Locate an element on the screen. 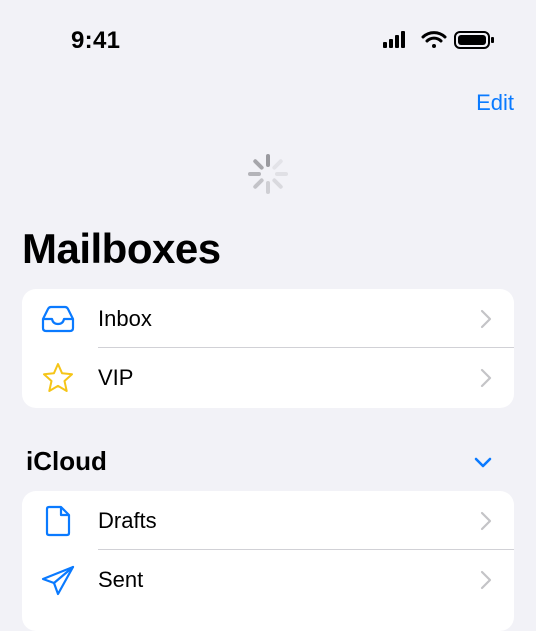  mailbox-row-drafts: Drafts is located at coordinates (268, 520).